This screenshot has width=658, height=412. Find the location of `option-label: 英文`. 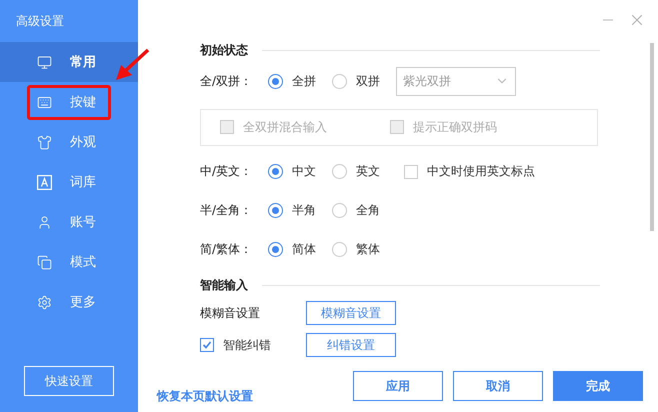

option-label: 英文 is located at coordinates (368, 171).